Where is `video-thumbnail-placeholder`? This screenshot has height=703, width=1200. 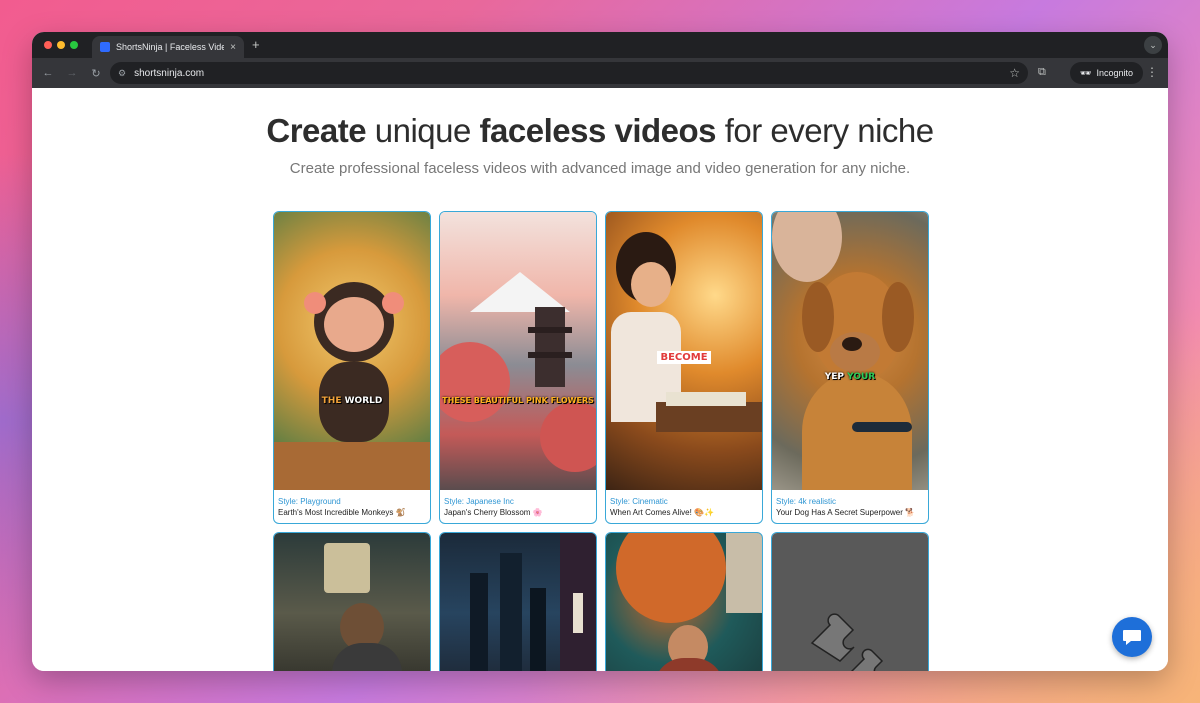
video-thumbnail-placeholder is located at coordinates (850, 602).